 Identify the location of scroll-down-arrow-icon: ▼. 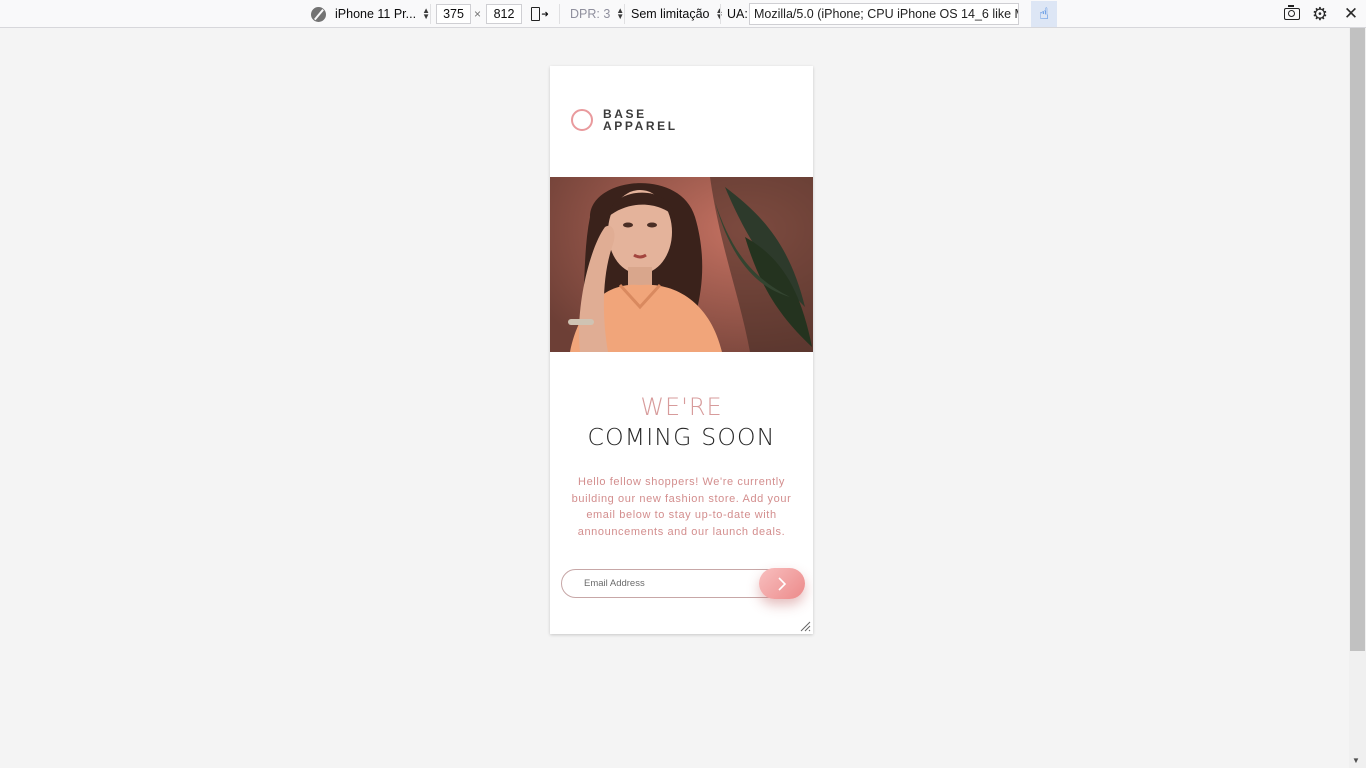
(1356, 760).